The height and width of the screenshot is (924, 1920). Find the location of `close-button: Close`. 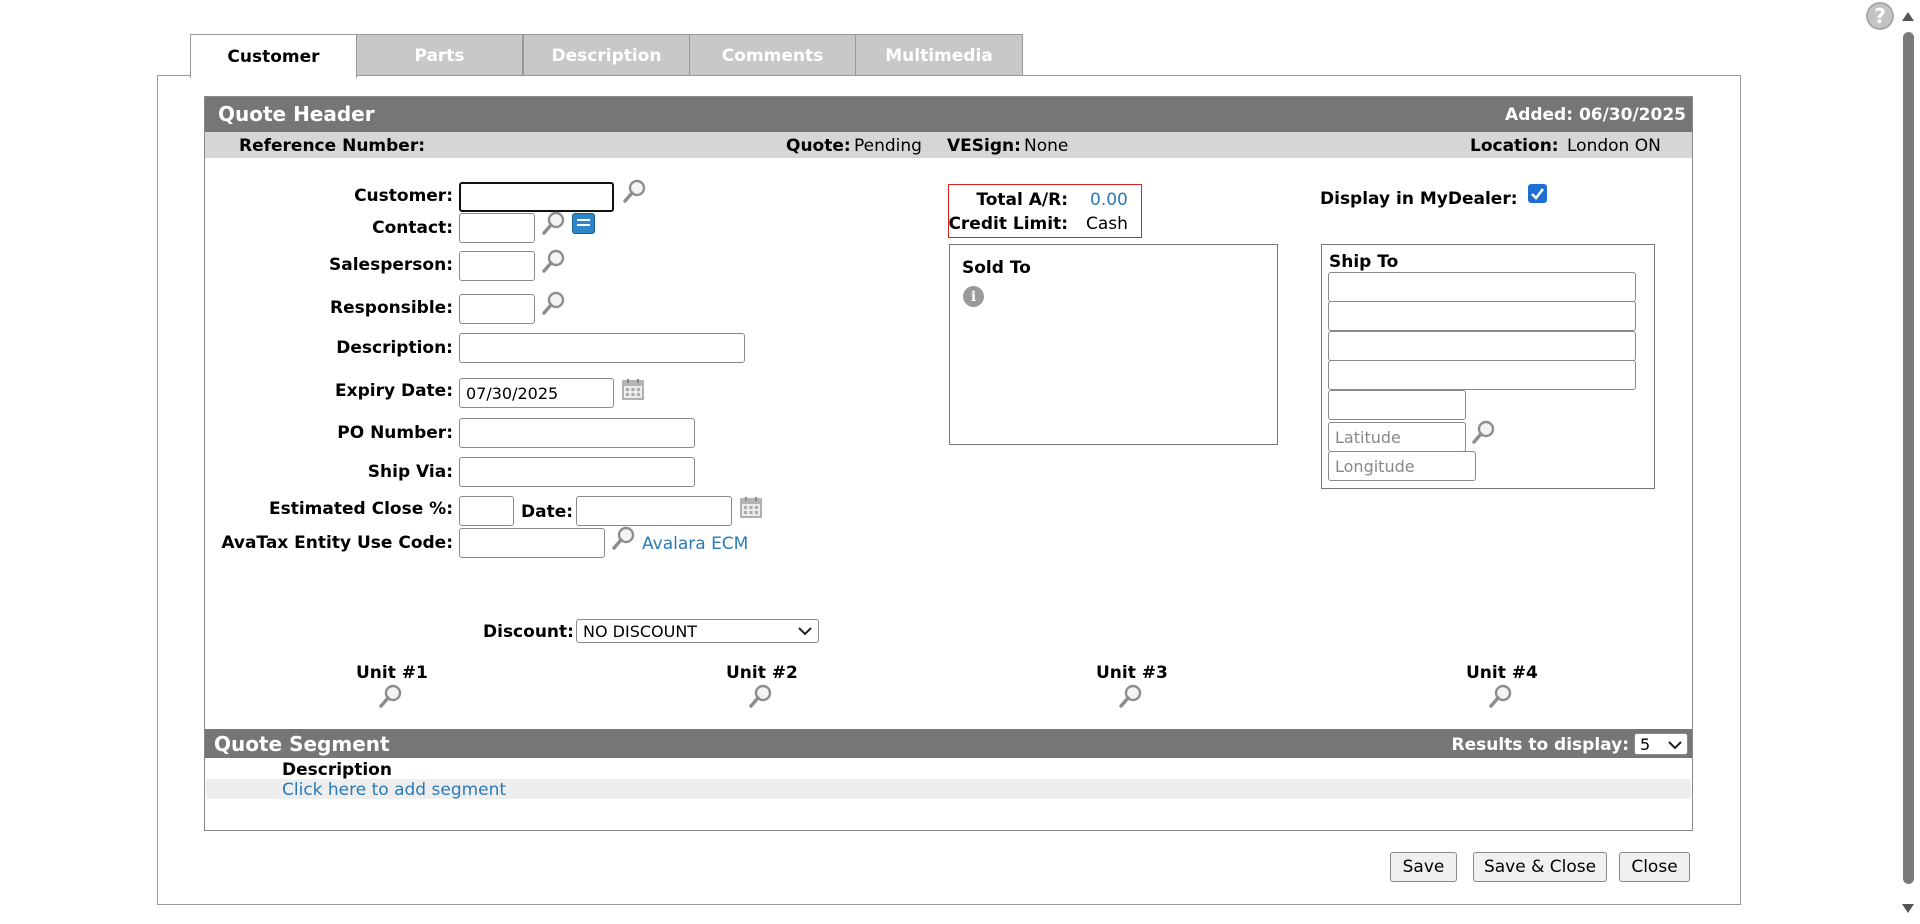

close-button: Close is located at coordinates (1654, 867).